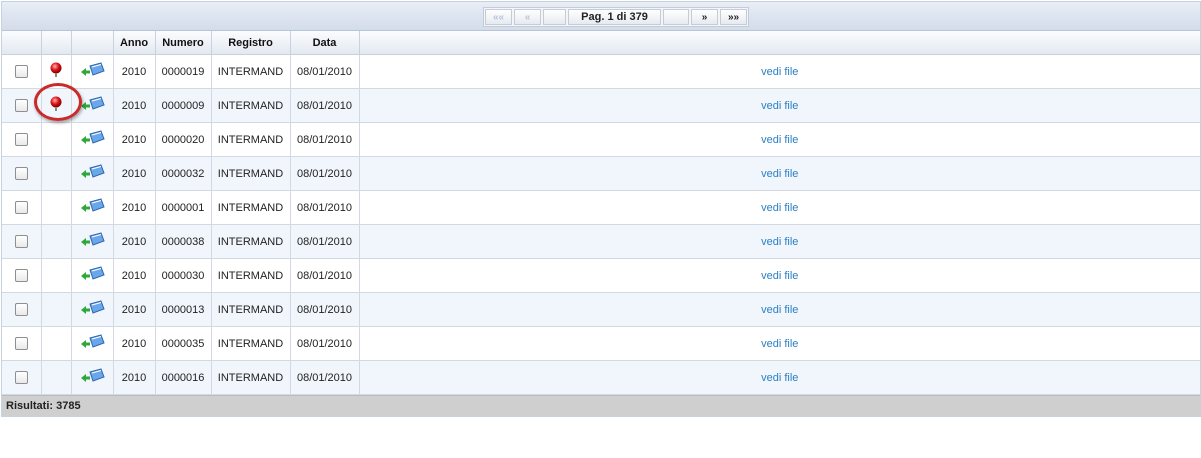  I want to click on header-select, so click(22, 43).